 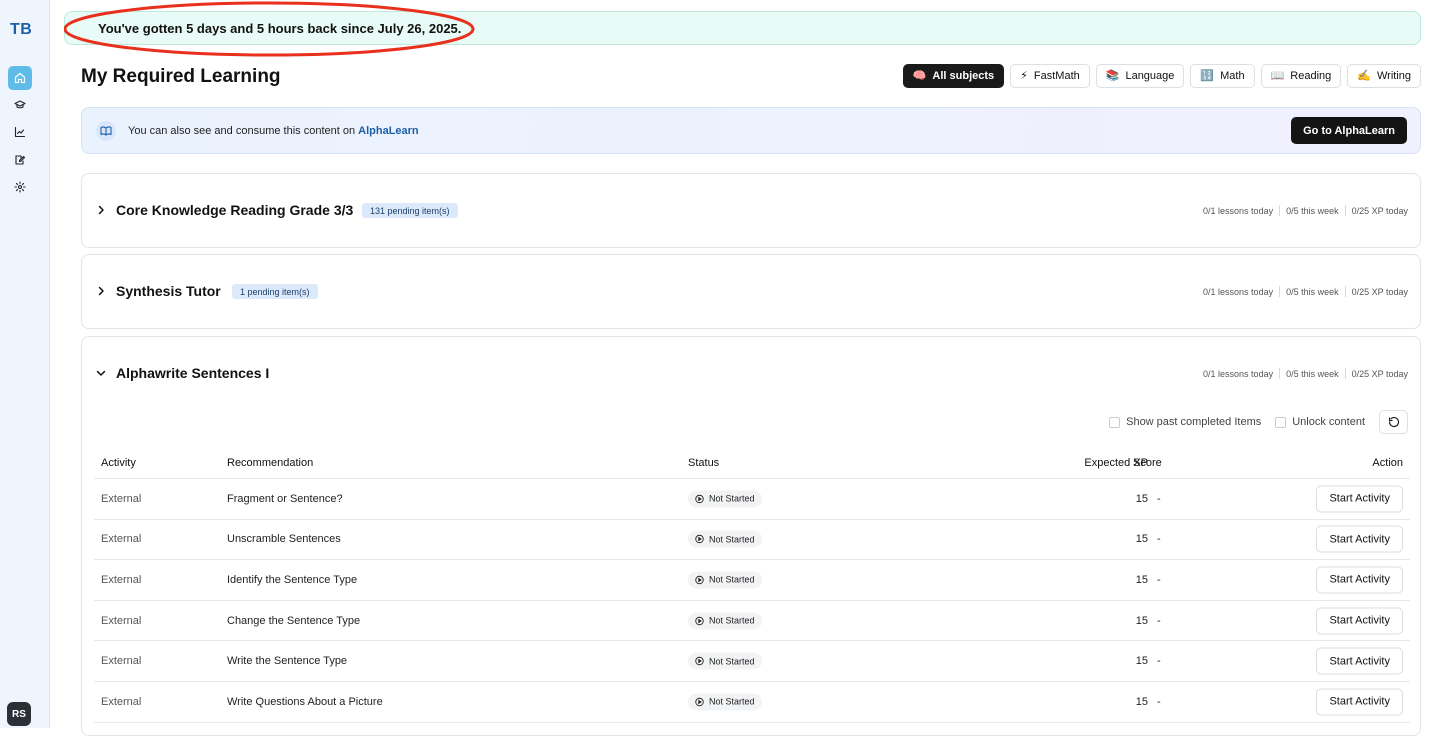 What do you see at coordinates (287, 661) in the screenshot?
I see `recommendation-cell: Write the Sentence Type` at bounding box center [287, 661].